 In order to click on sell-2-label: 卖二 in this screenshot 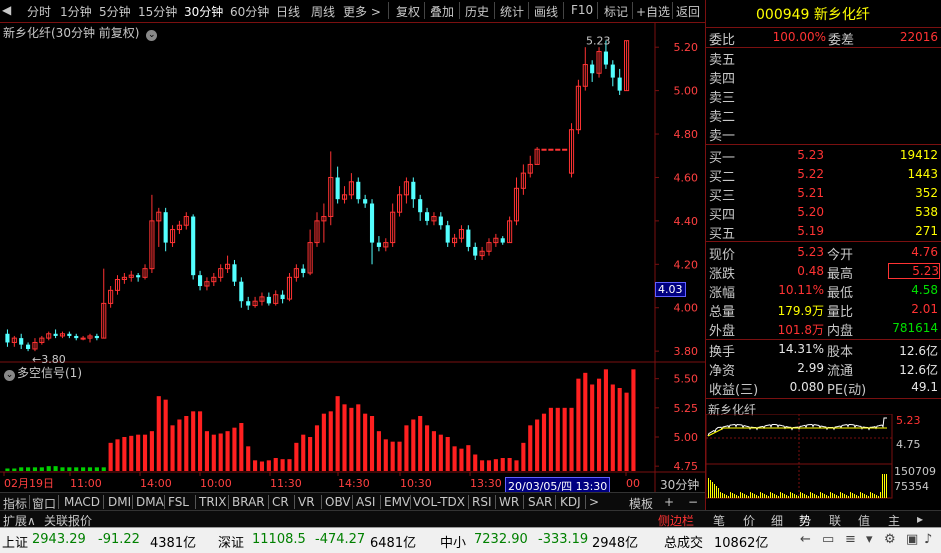, I will do `click(722, 117)`.